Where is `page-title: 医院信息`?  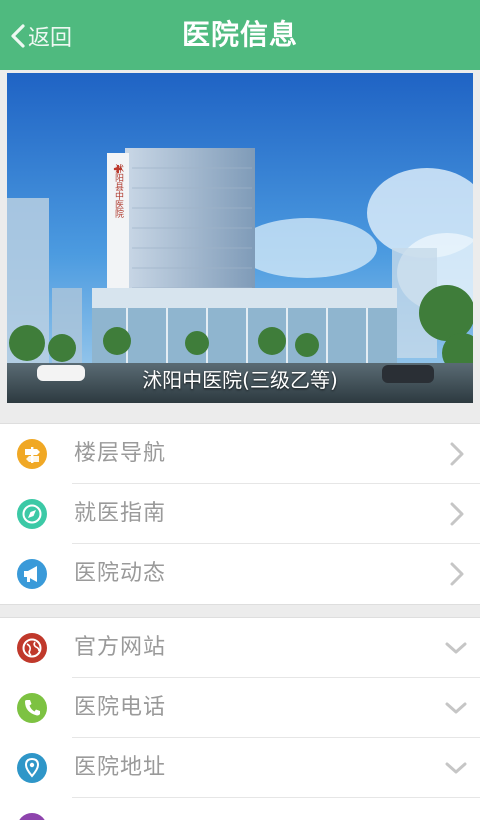 page-title: 医院信息 is located at coordinates (239, 34).